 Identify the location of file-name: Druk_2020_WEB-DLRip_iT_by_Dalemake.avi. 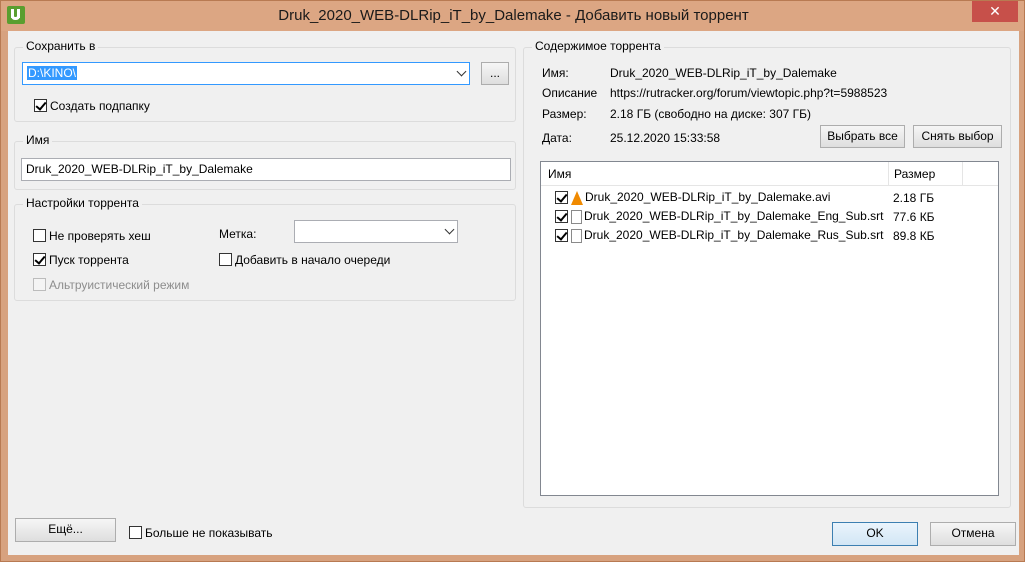
(708, 197).